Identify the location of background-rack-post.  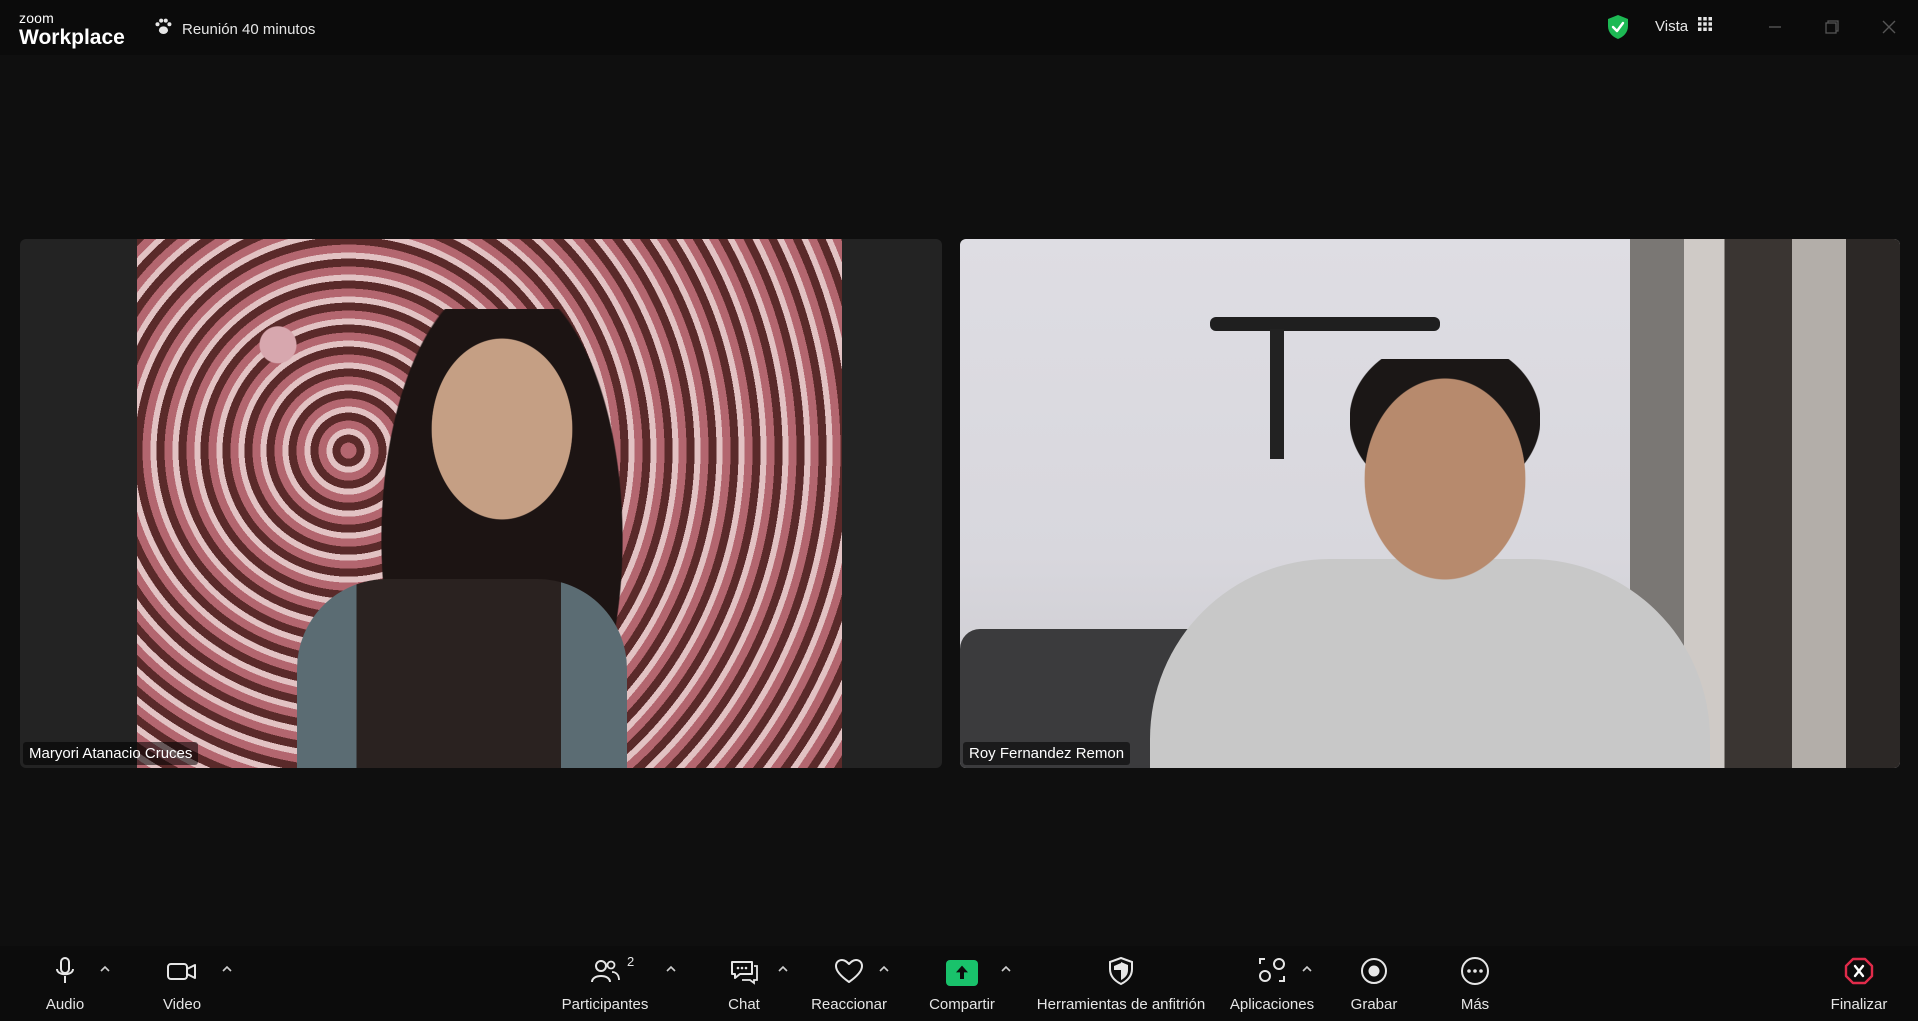
(1277, 394).